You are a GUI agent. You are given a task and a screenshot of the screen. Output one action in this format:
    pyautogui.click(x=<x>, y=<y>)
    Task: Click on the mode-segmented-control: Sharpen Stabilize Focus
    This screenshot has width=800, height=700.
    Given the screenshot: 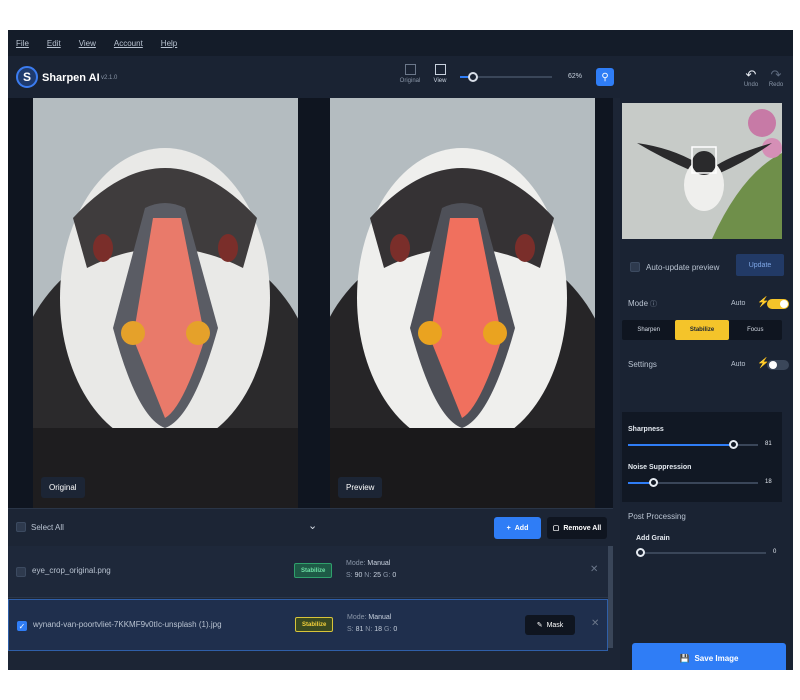 What is the action you would take?
    pyautogui.click(x=702, y=330)
    